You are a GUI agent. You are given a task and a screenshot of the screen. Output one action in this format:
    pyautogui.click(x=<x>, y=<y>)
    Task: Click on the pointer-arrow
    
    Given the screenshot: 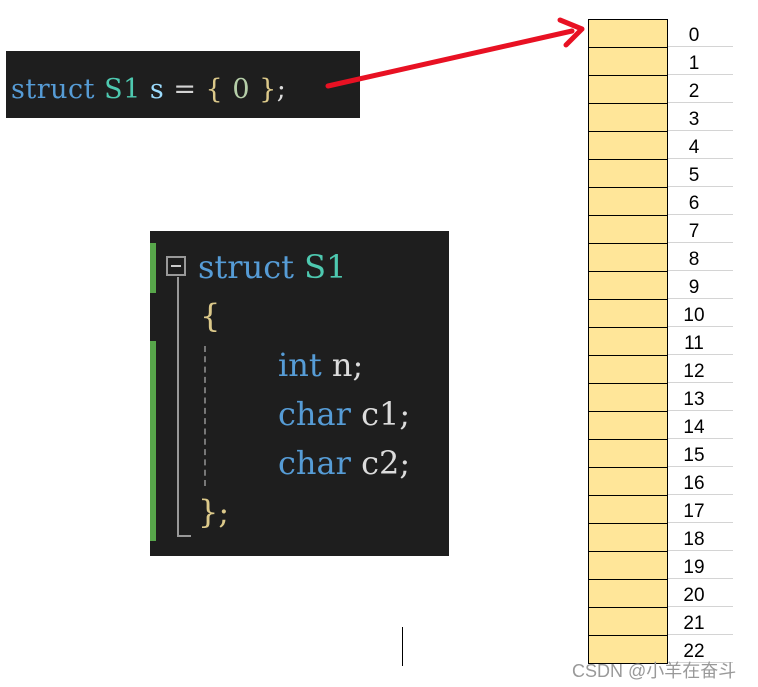 What is the action you would take?
    pyautogui.click(x=455, y=53)
    